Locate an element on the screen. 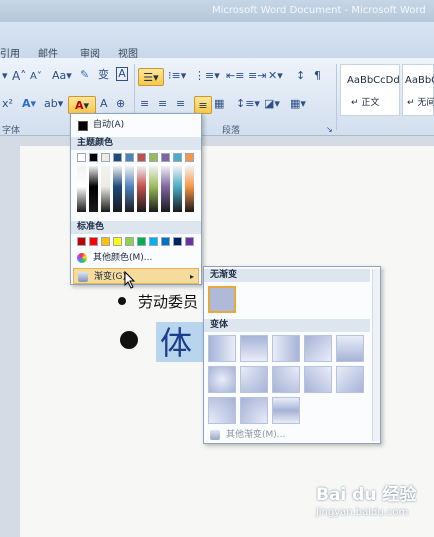 The height and width of the screenshot is (537, 434). text-effect-icon: A▾ is located at coordinates (29, 104).